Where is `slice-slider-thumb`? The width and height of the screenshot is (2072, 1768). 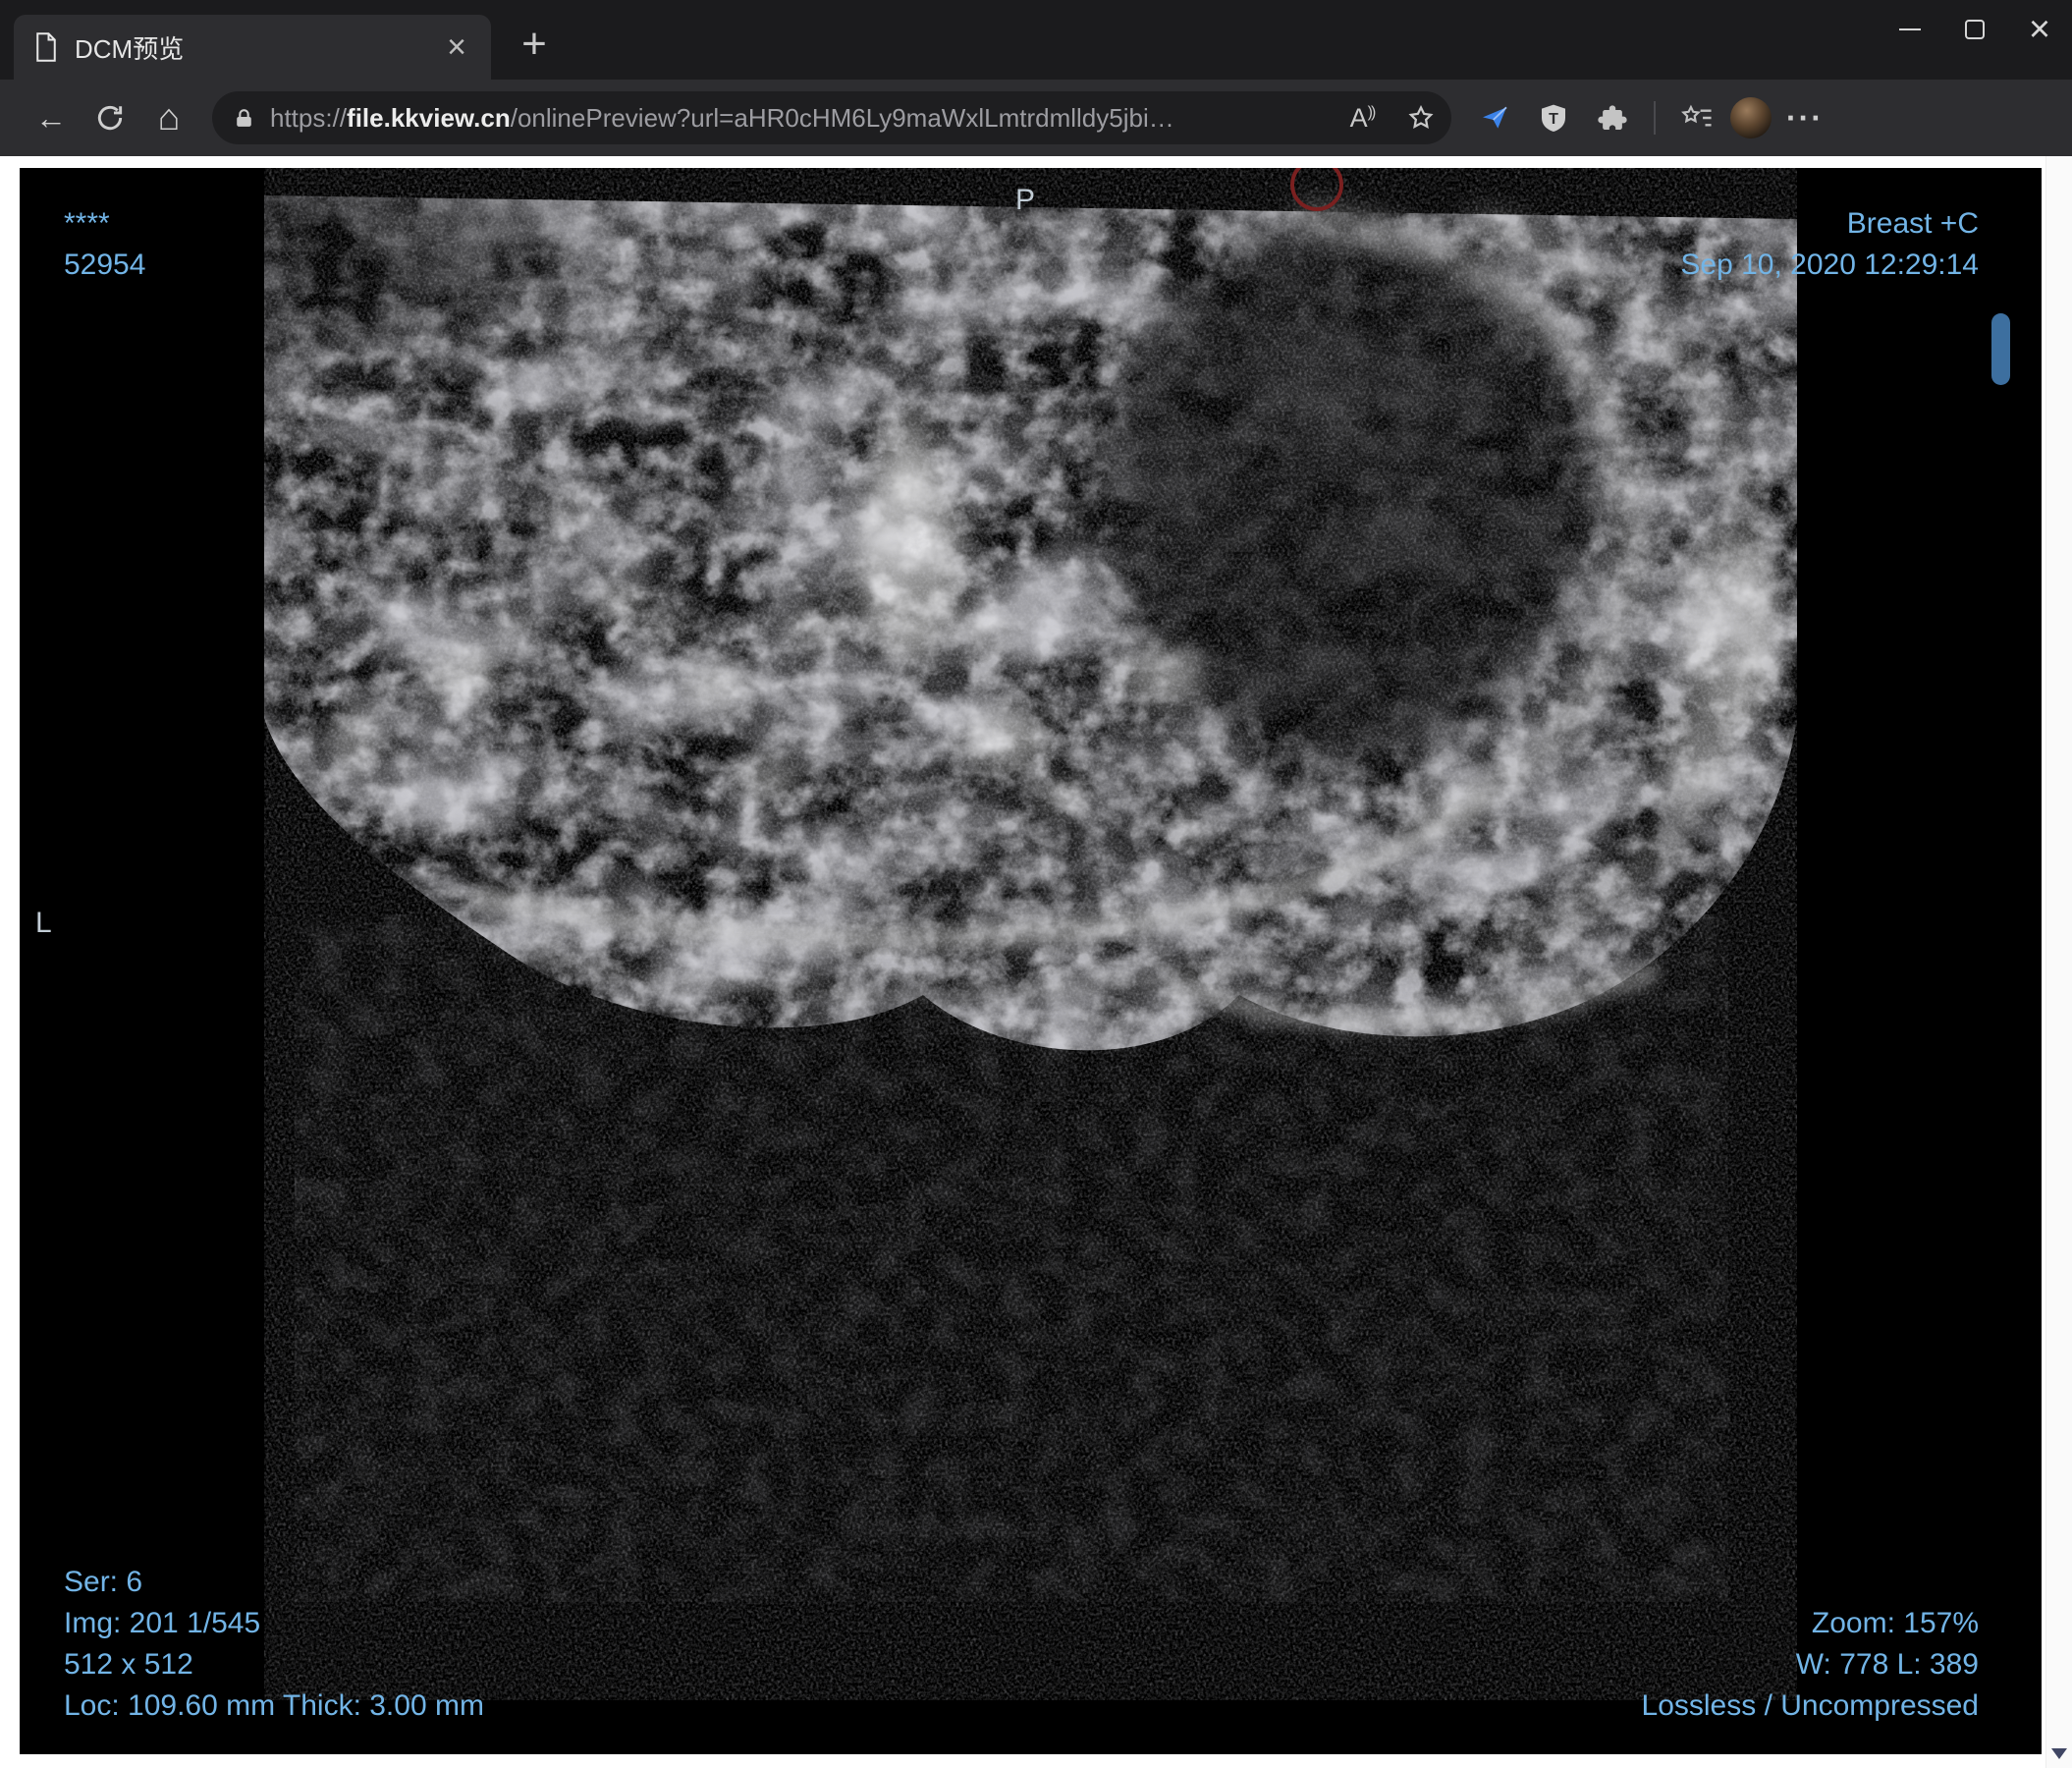 slice-slider-thumb is located at coordinates (2000, 349).